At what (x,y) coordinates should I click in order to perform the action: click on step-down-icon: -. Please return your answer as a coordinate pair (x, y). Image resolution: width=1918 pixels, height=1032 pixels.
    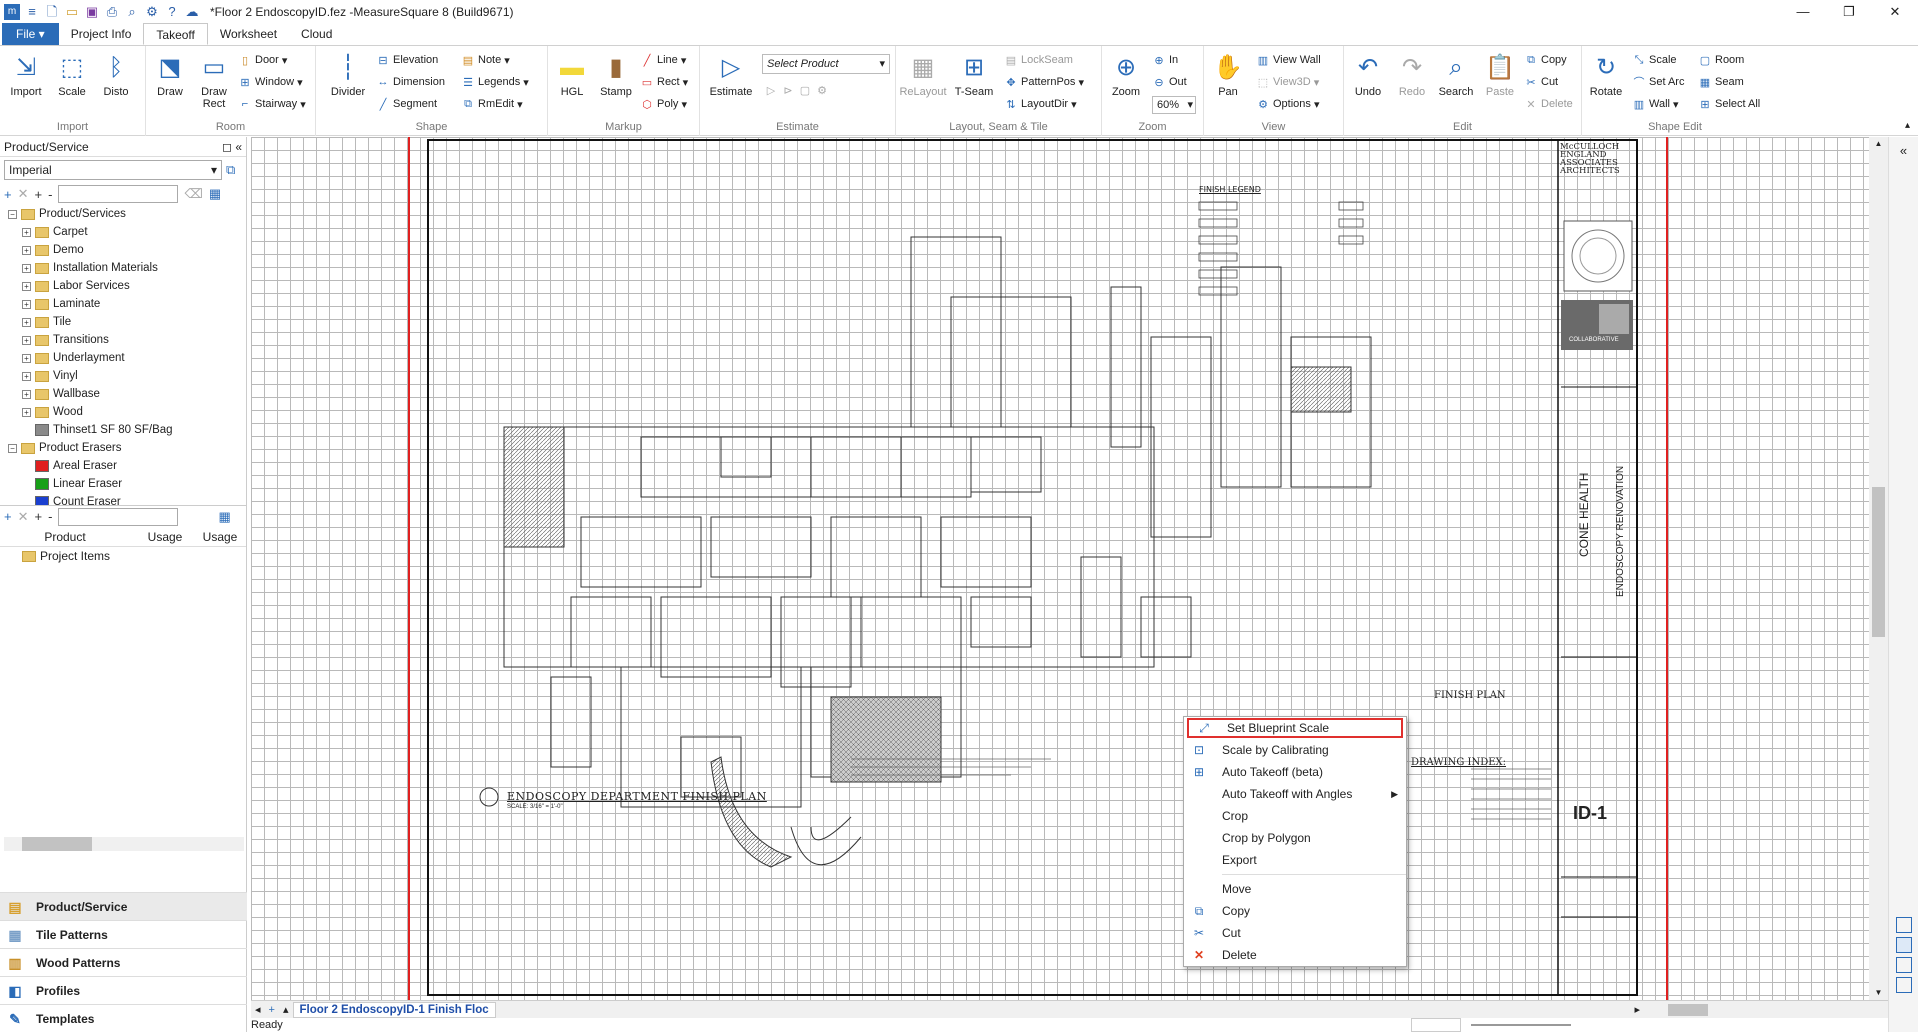
    Looking at the image, I should click on (50, 194).